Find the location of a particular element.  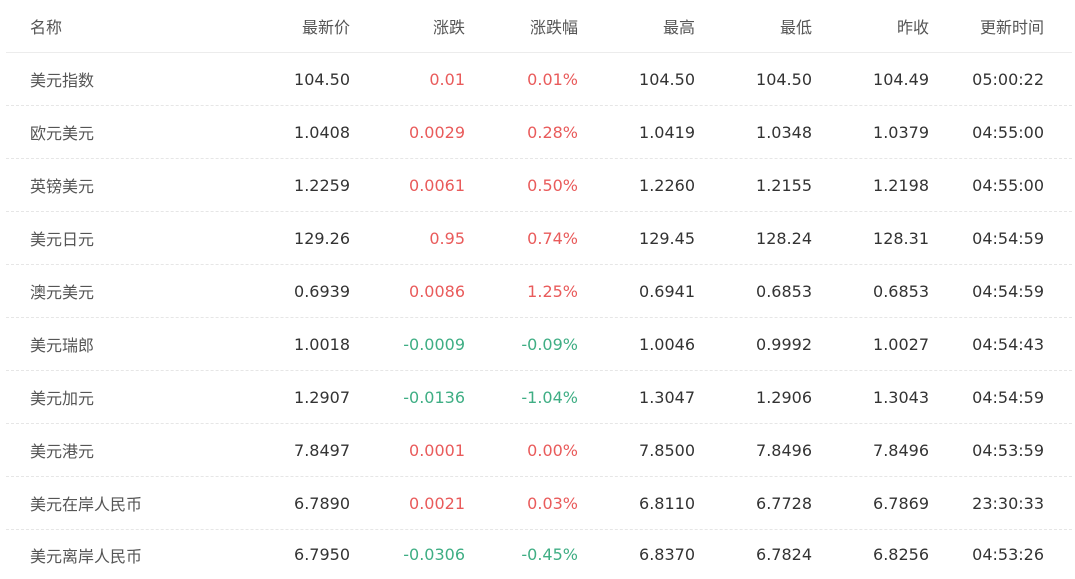

row-change: -0.0009 is located at coordinates (434, 344).